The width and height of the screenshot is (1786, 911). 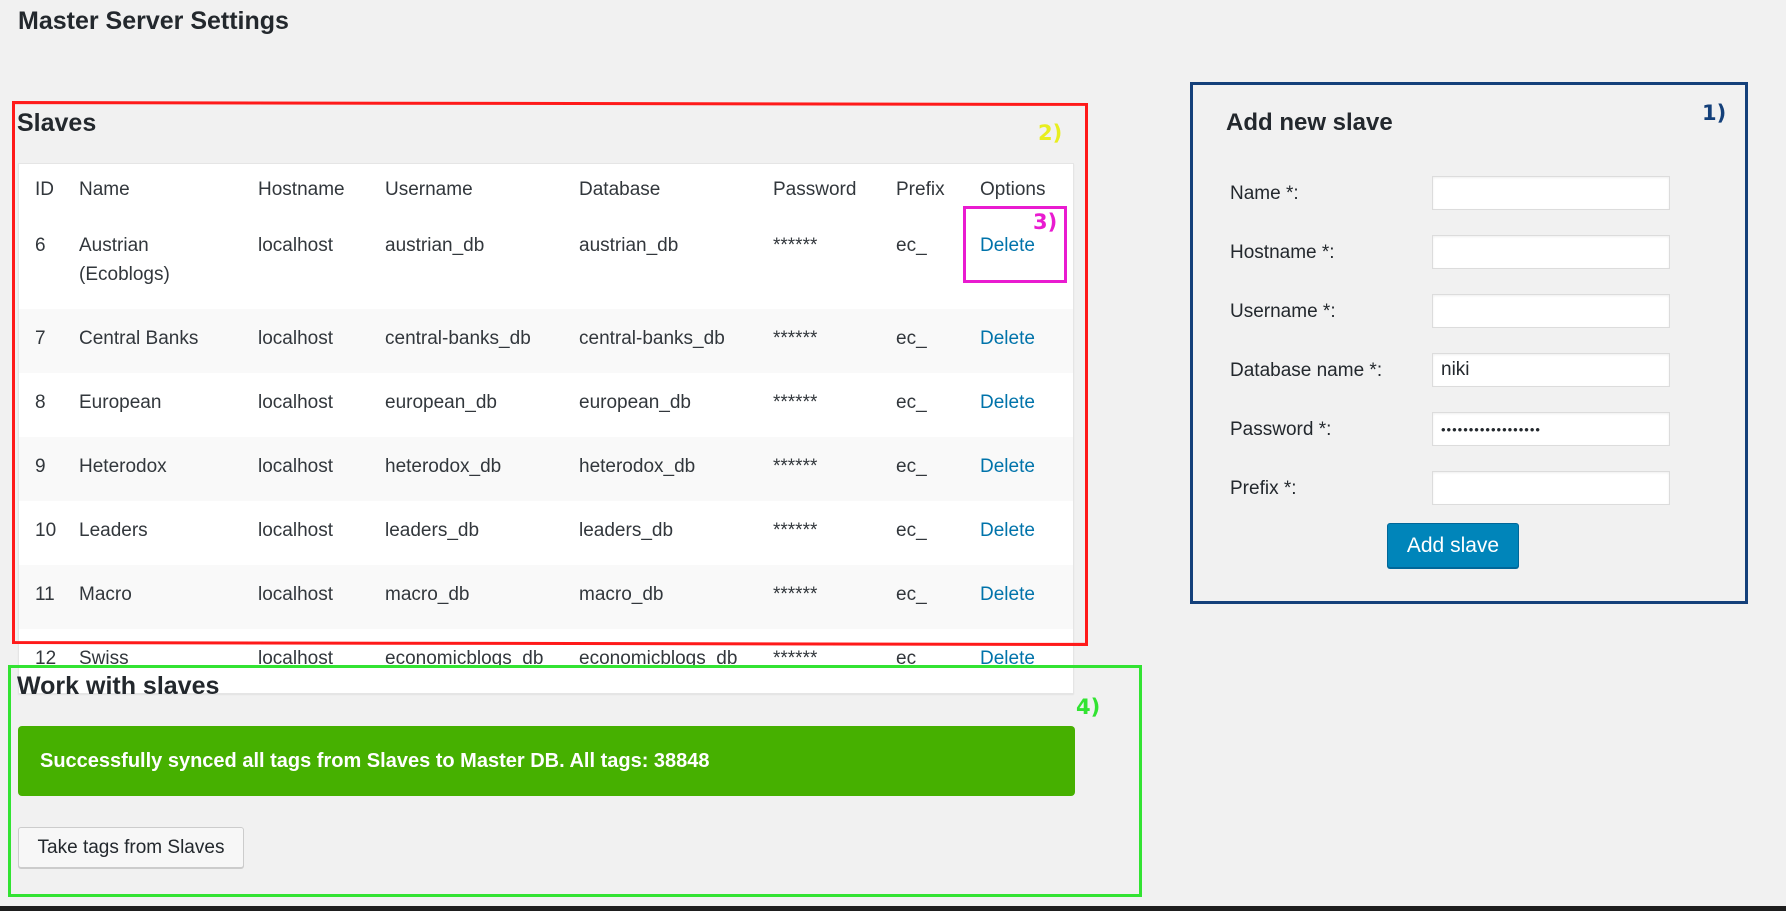 What do you see at coordinates (464, 658) in the screenshot?
I see `cell-username: economicblogs_db` at bounding box center [464, 658].